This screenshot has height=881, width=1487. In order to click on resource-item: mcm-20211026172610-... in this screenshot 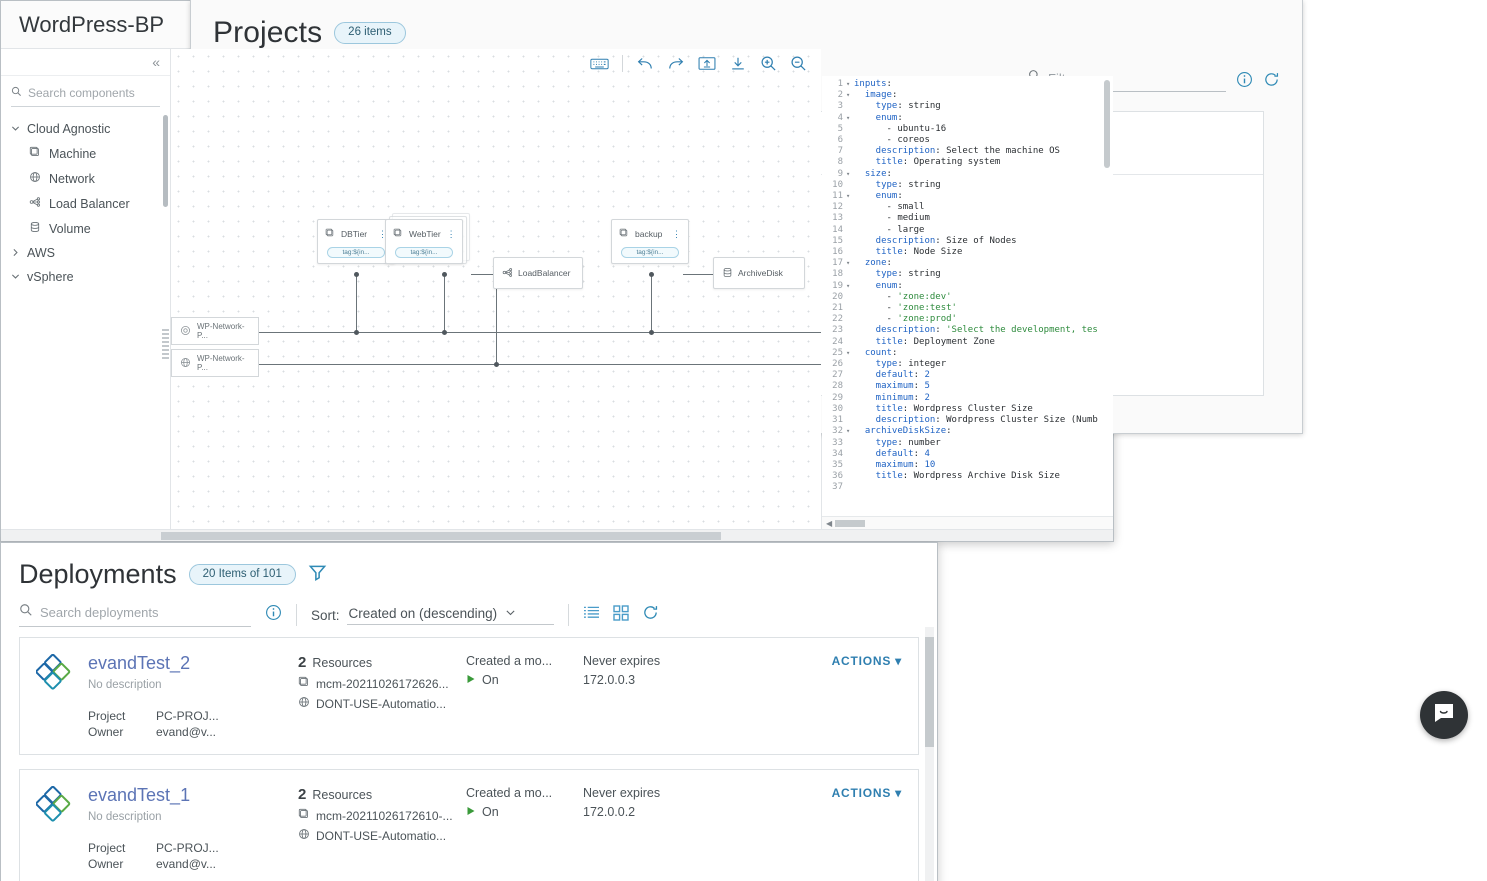, I will do `click(382, 815)`.